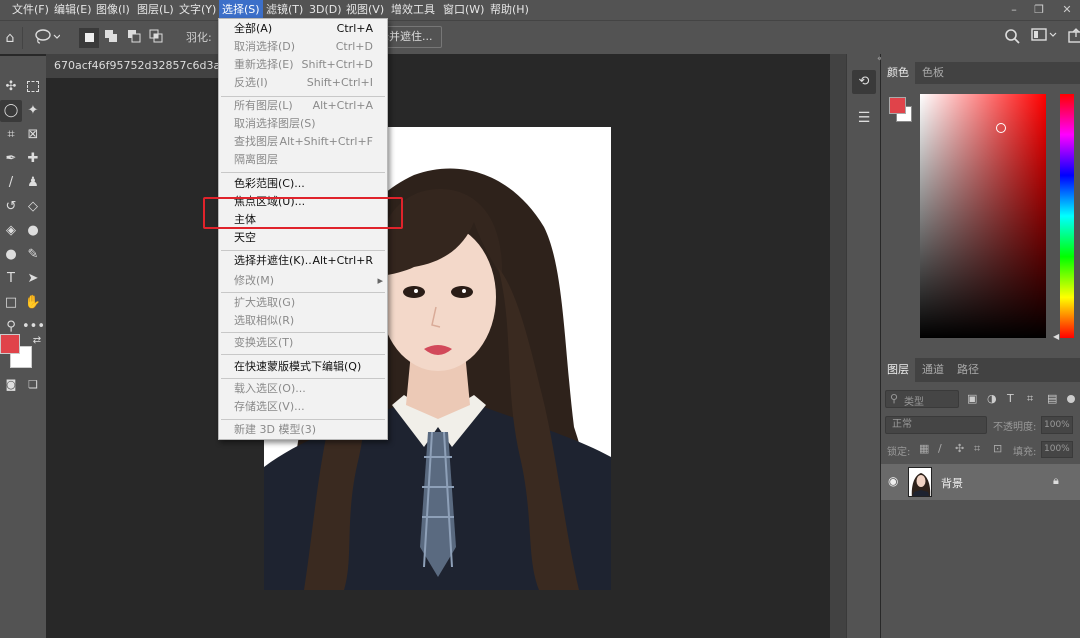  What do you see at coordinates (1052, 398) in the screenshot?
I see `smart-object-filter-icon: ▤` at bounding box center [1052, 398].